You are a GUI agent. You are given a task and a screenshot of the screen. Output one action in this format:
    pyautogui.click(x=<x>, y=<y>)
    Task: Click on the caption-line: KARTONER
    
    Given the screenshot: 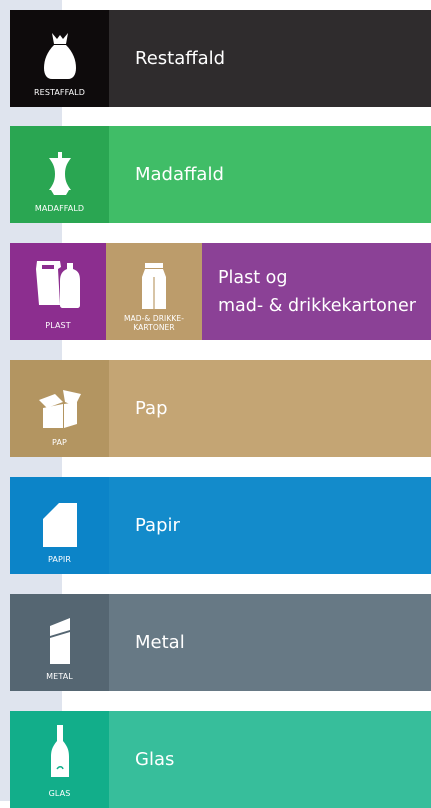 What is the action you would take?
    pyautogui.click(x=154, y=327)
    